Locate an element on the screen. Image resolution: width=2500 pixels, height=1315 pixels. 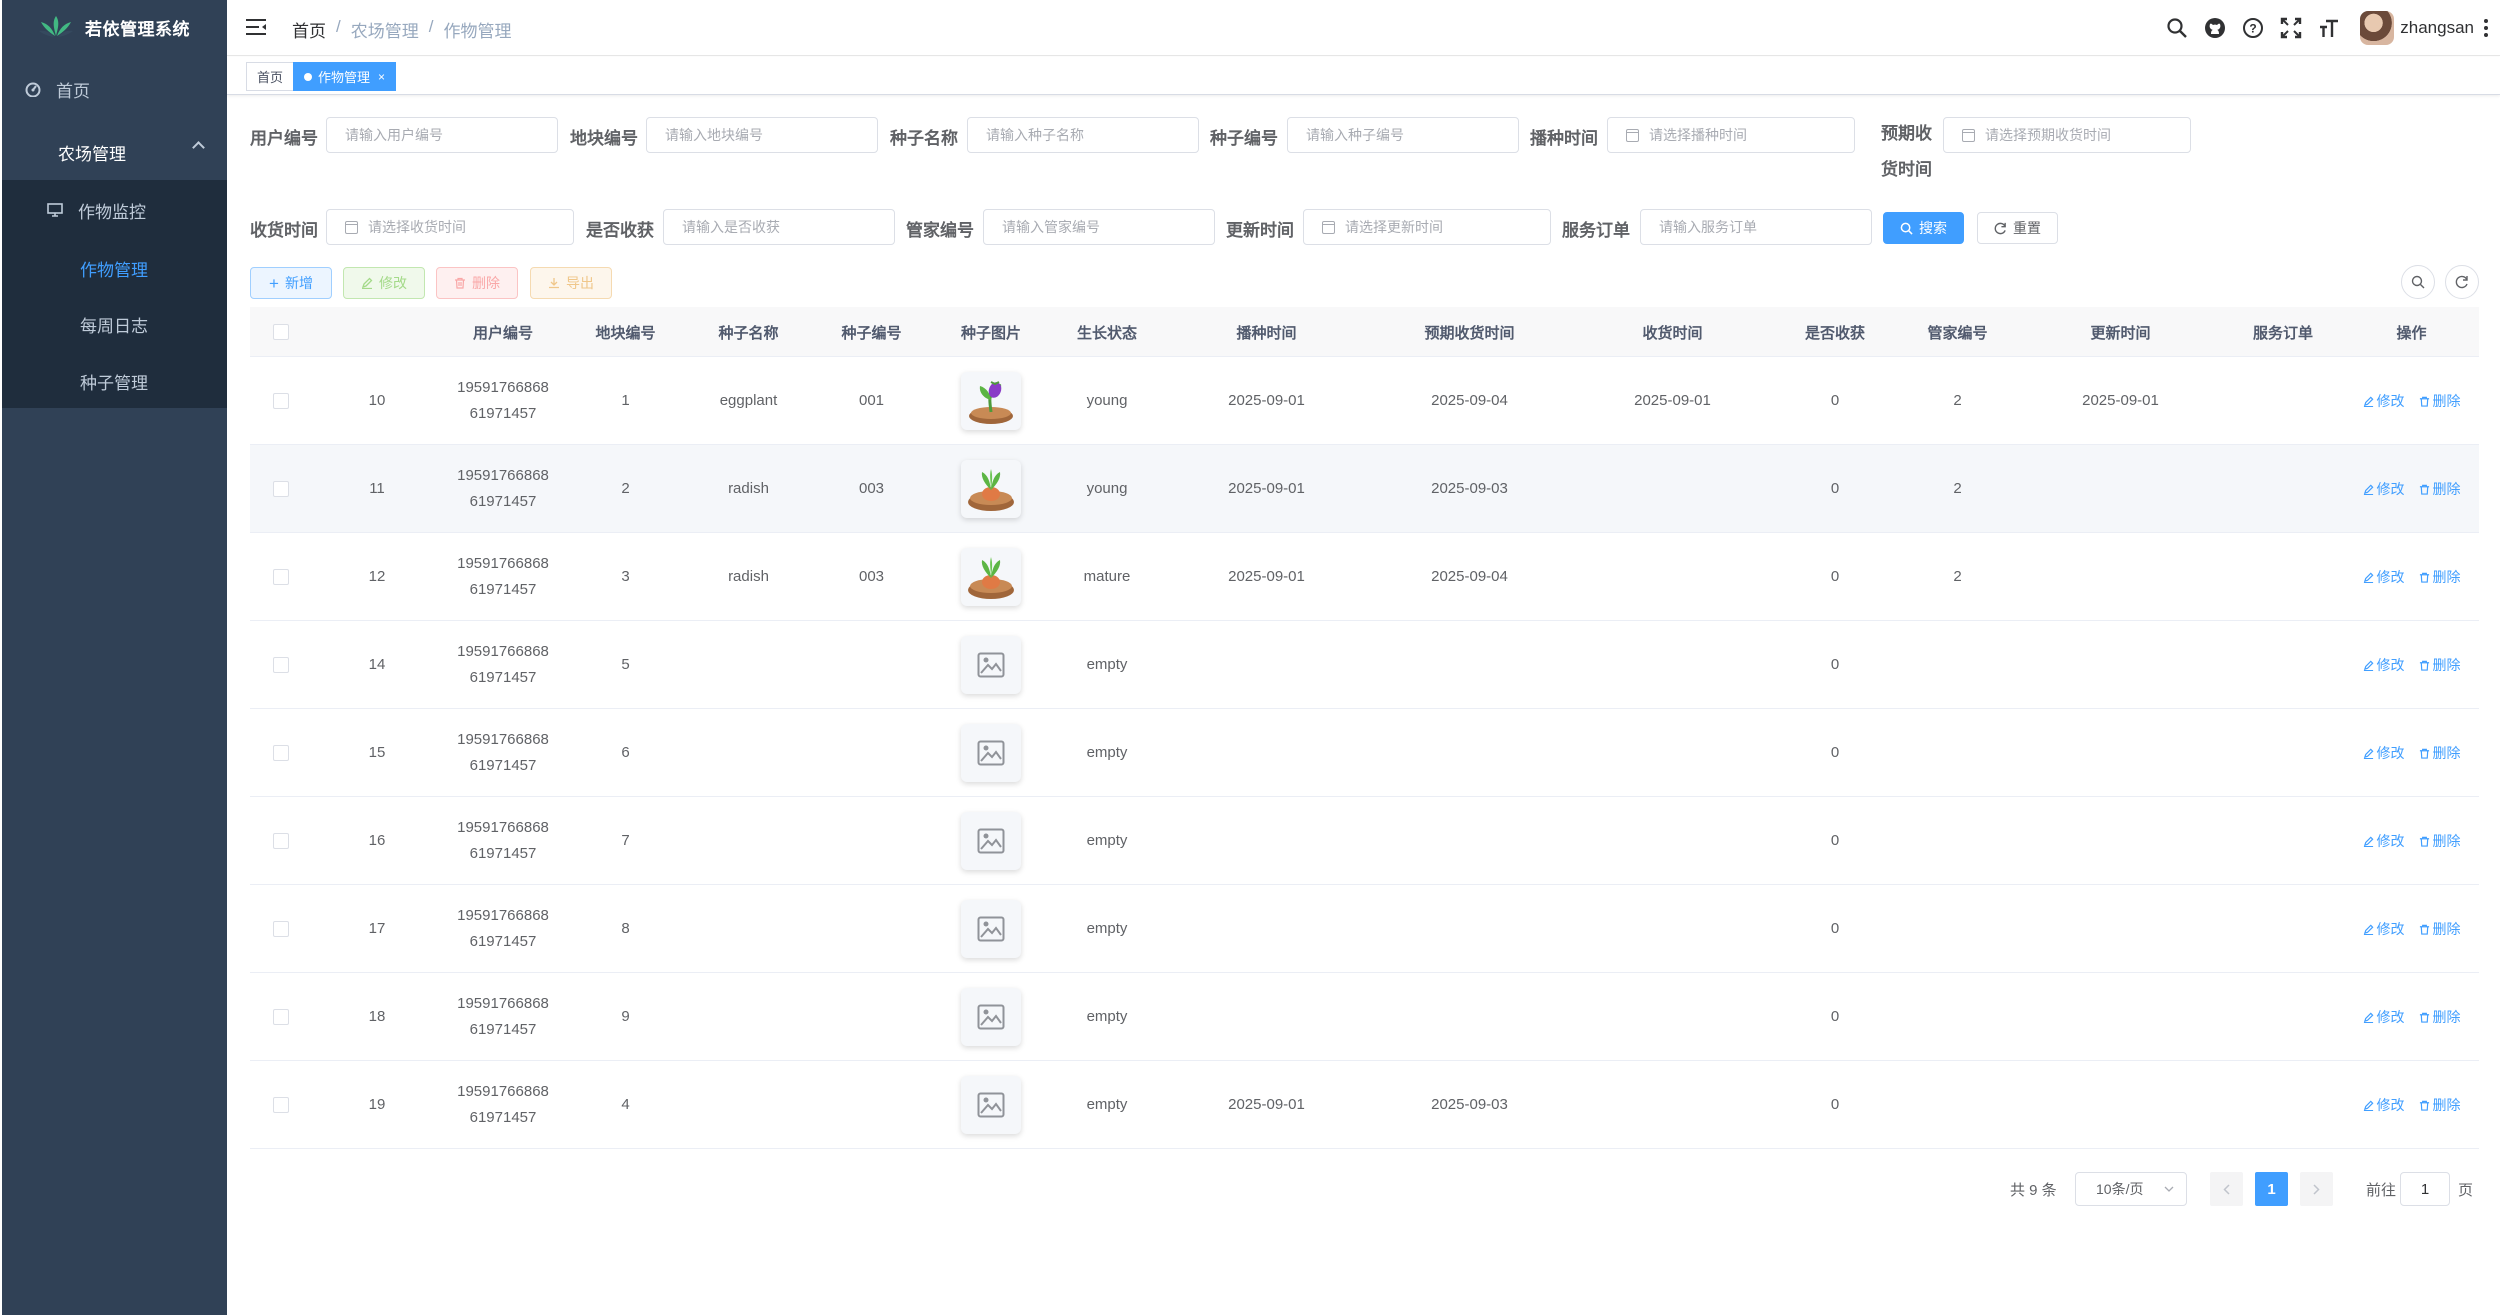
table-row: 17 19591766868 61971457 8 empty 0 修改 删除 is located at coordinates (1364, 929).